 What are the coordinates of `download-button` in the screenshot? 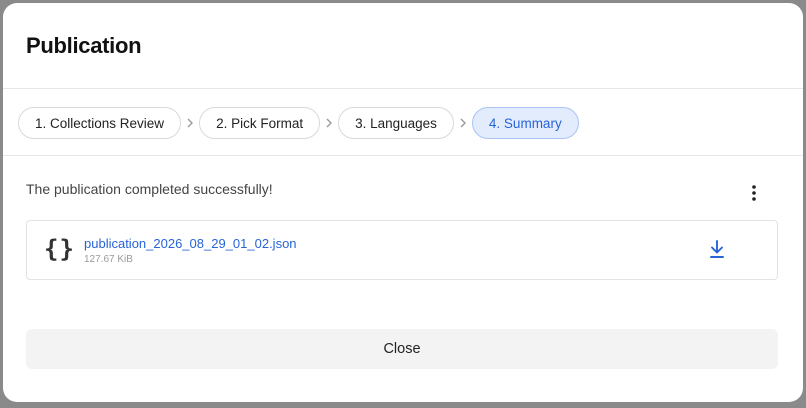 It's located at (717, 251).